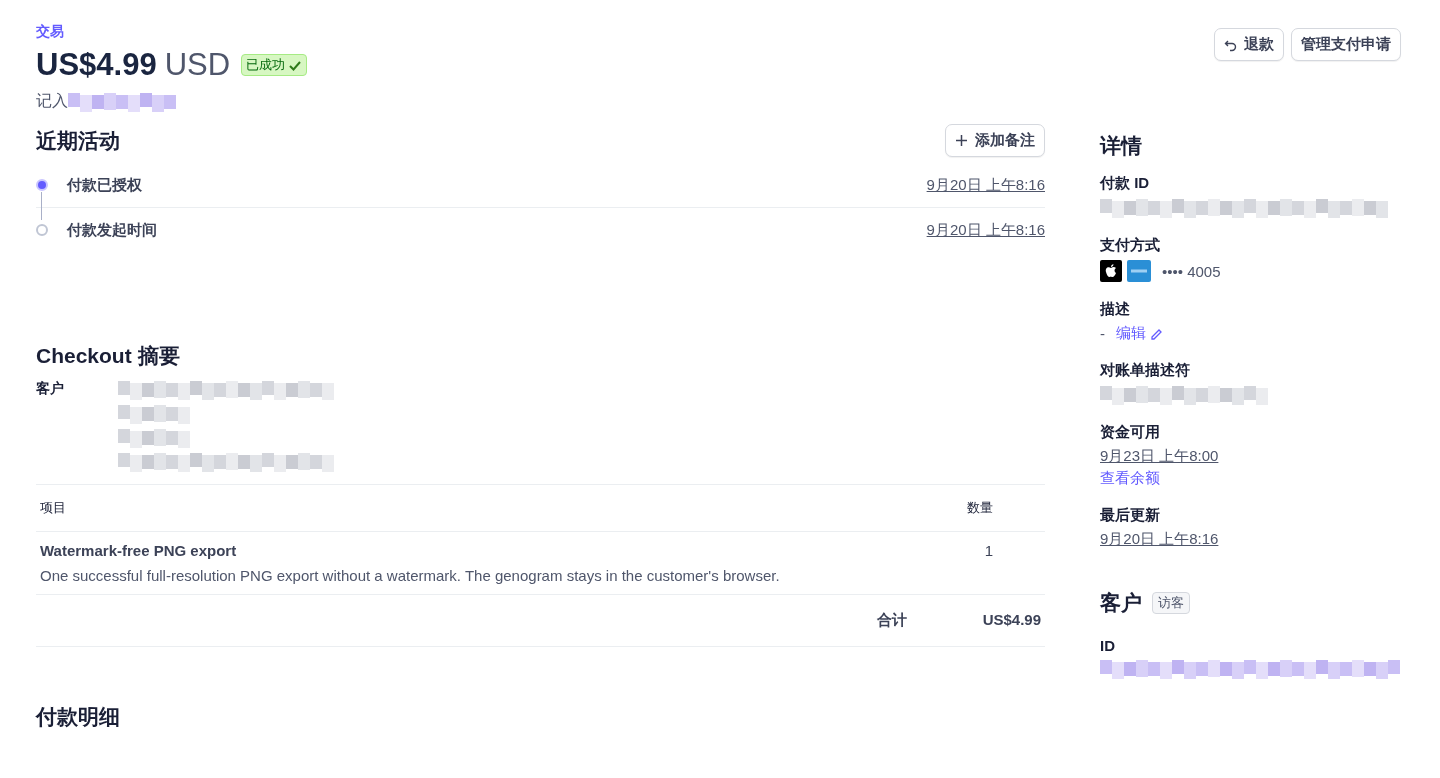 This screenshot has width=1440, height=778. I want to click on field-label: 描述, so click(1115, 309).